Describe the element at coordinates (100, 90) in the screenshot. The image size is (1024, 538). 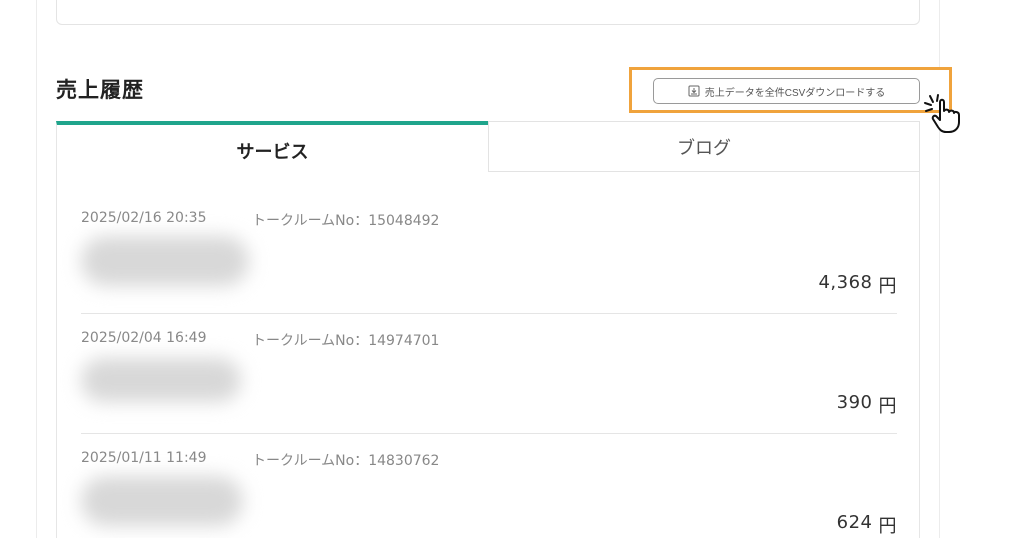
I see `sales-history-title: 売上履歴` at that location.